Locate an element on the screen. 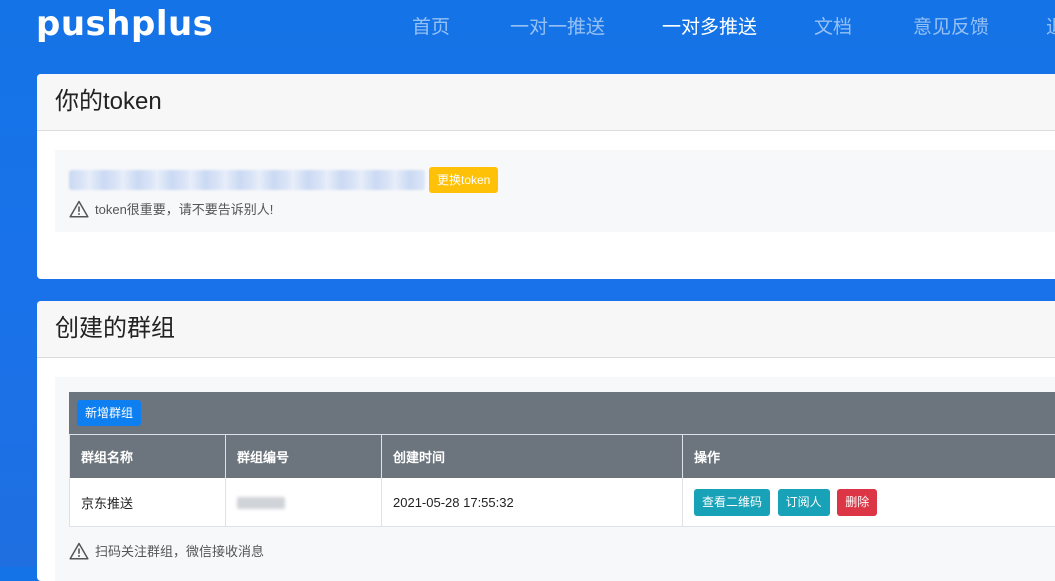  token-warning-text: token很重要，请不要告诉别人! is located at coordinates (184, 208).